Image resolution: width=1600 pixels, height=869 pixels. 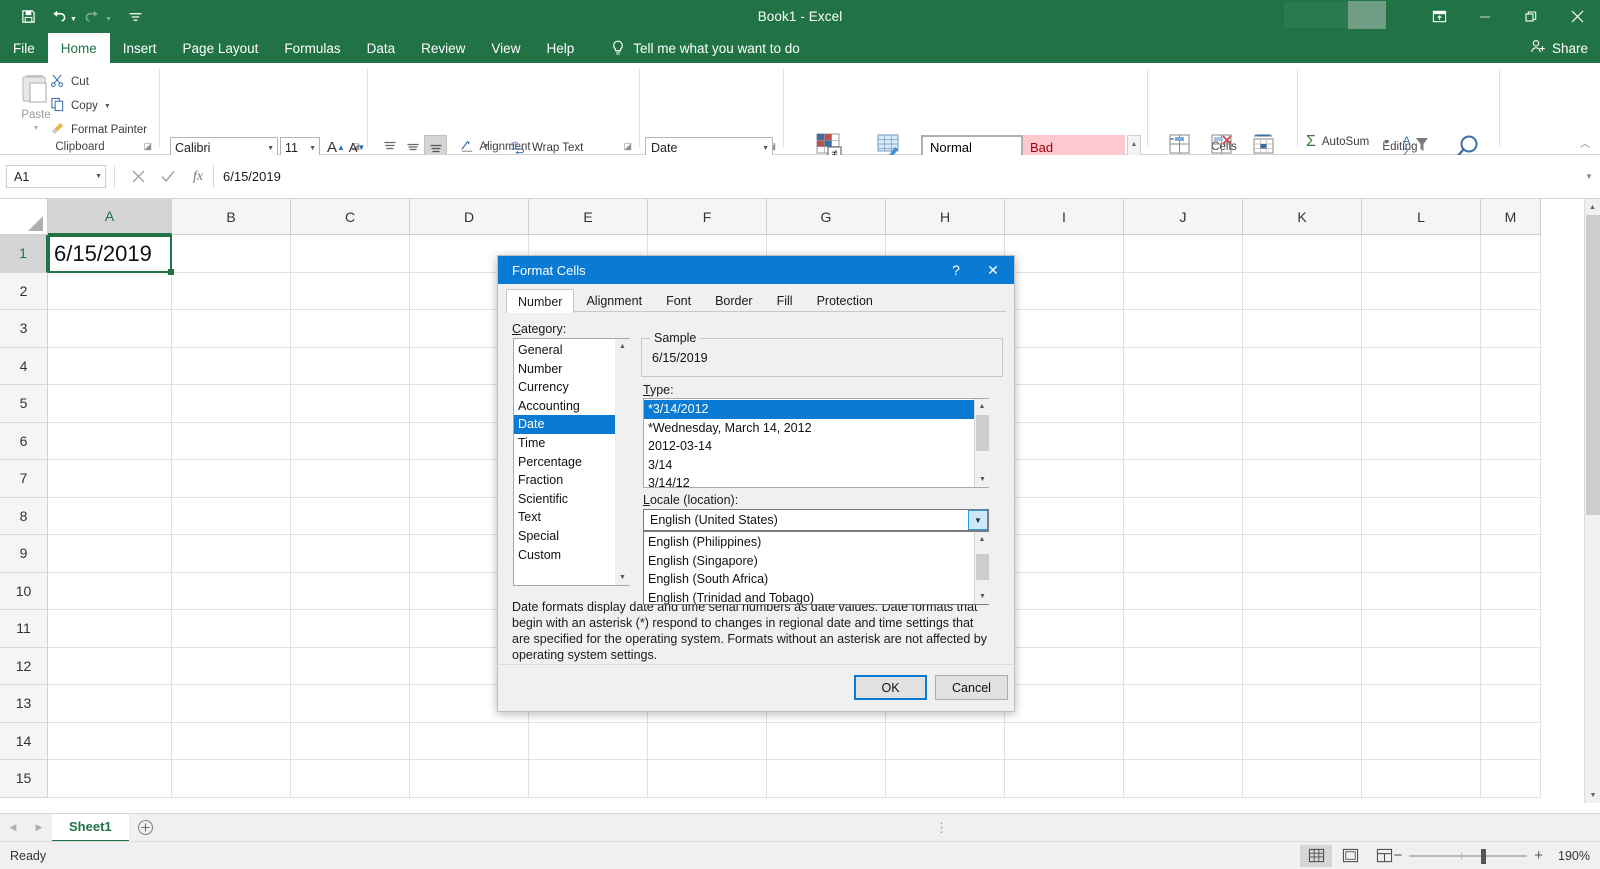 I want to click on locale-dropdown-scrollbar: ▲ ▼, so click(x=981, y=568).